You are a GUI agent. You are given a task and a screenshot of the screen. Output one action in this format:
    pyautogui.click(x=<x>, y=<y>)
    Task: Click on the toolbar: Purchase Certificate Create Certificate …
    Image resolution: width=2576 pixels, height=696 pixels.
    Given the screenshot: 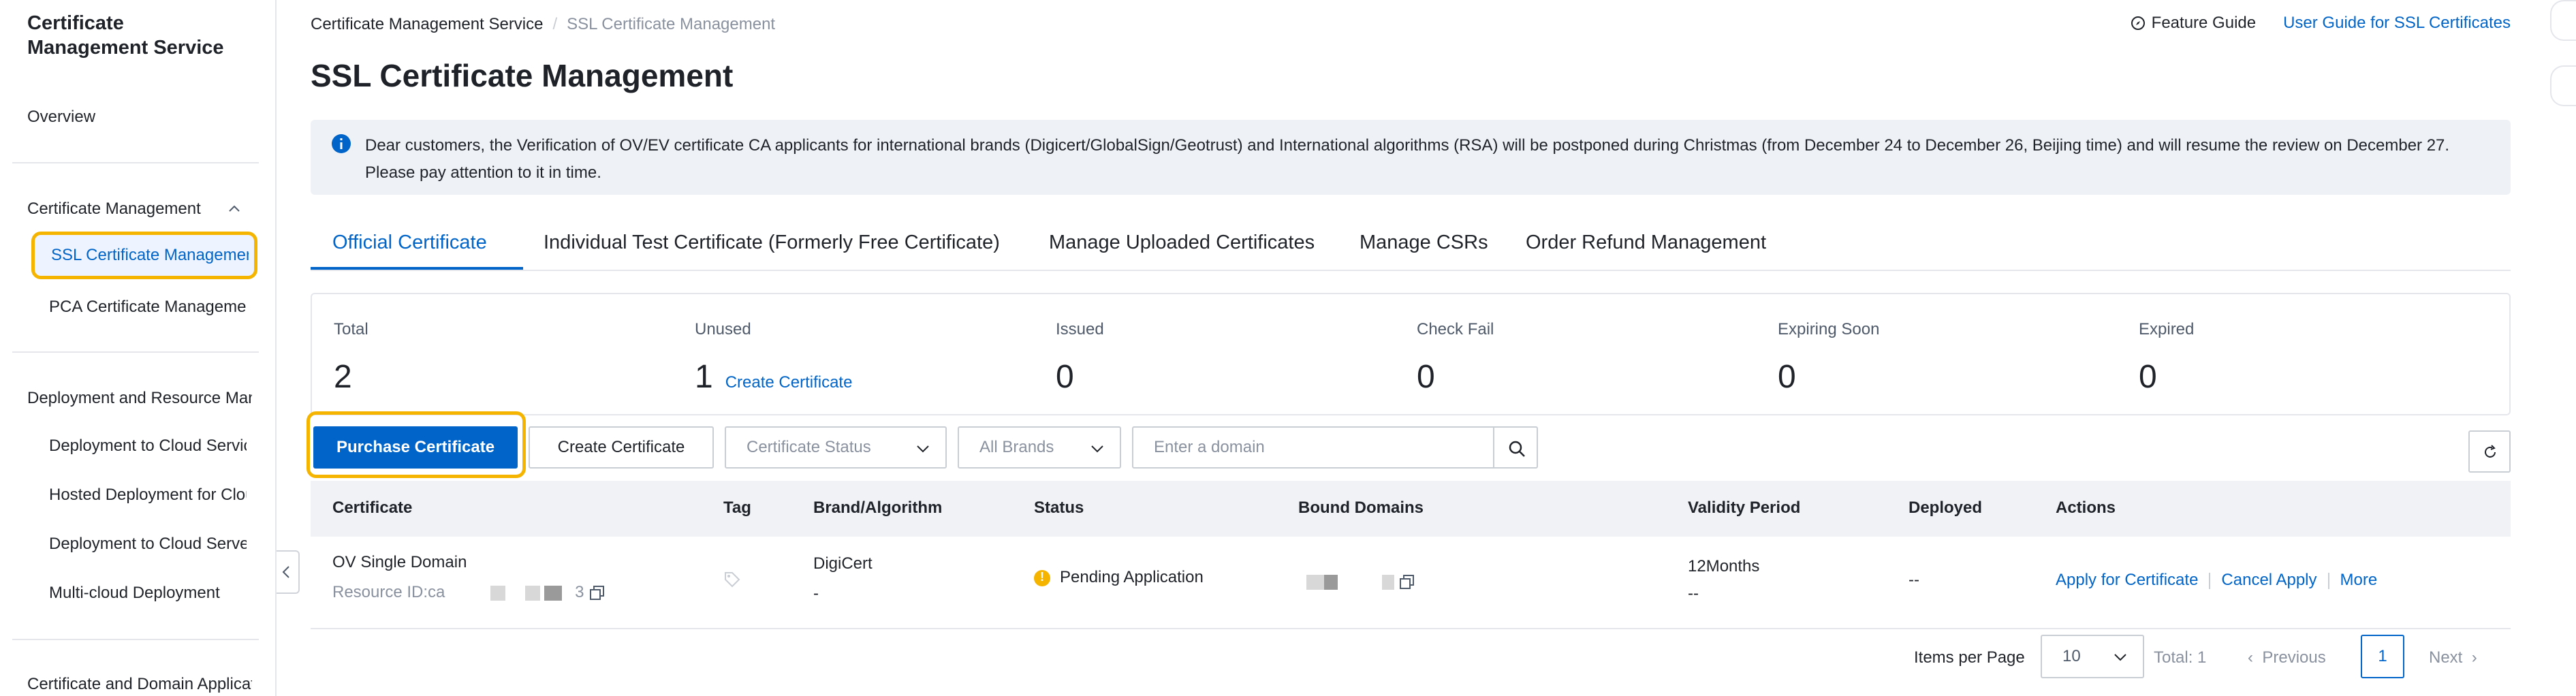 What is the action you would take?
    pyautogui.click(x=1409, y=444)
    